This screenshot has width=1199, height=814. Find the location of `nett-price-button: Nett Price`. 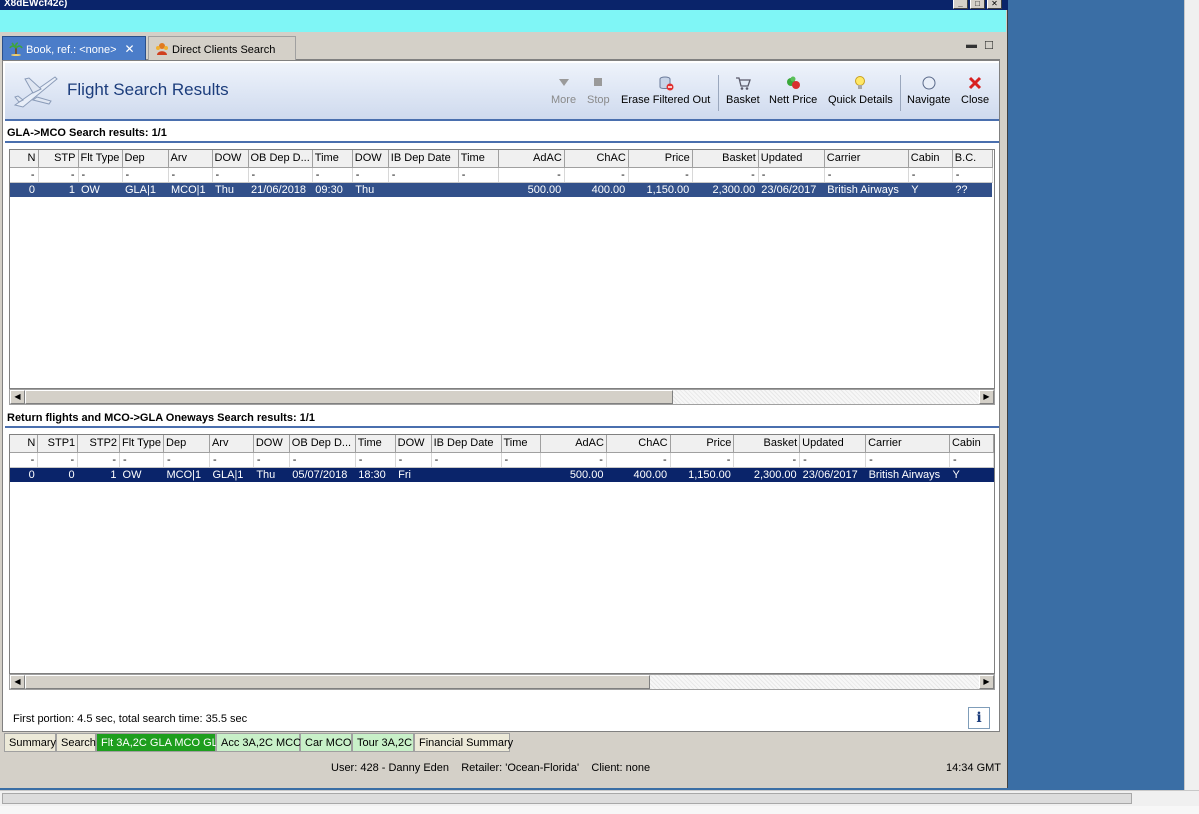

nett-price-button: Nett Price is located at coordinates (793, 90).